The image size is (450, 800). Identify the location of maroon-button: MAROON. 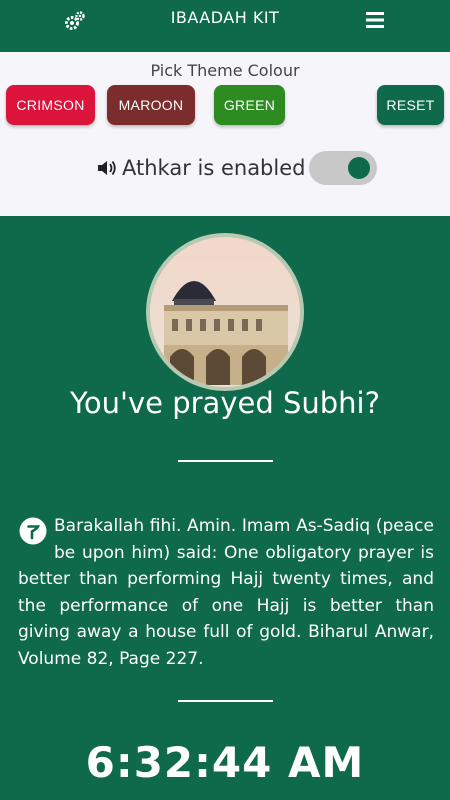
(151, 105).